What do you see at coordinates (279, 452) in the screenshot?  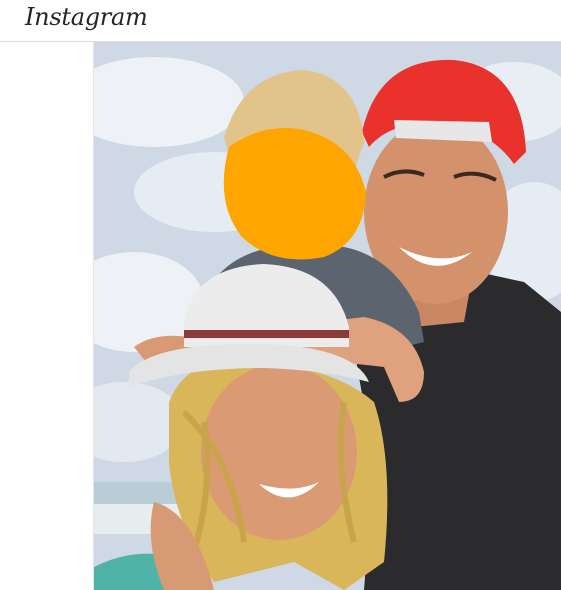 I see `woman-face` at bounding box center [279, 452].